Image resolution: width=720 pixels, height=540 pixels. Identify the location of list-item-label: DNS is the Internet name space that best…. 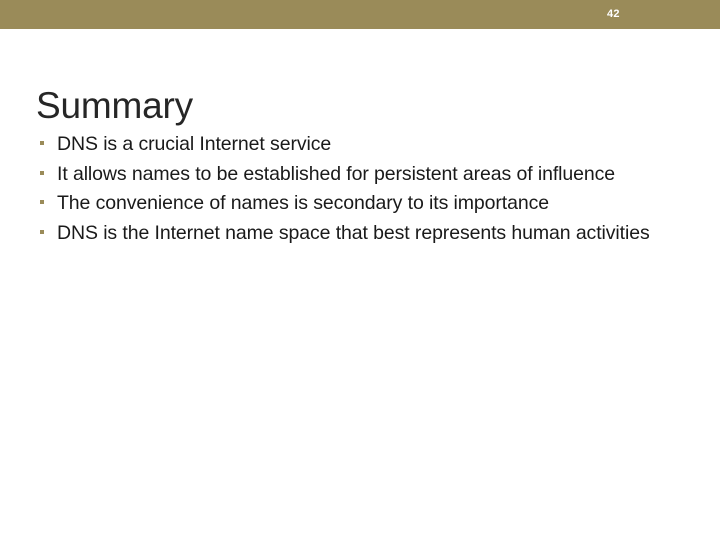
(353, 232).